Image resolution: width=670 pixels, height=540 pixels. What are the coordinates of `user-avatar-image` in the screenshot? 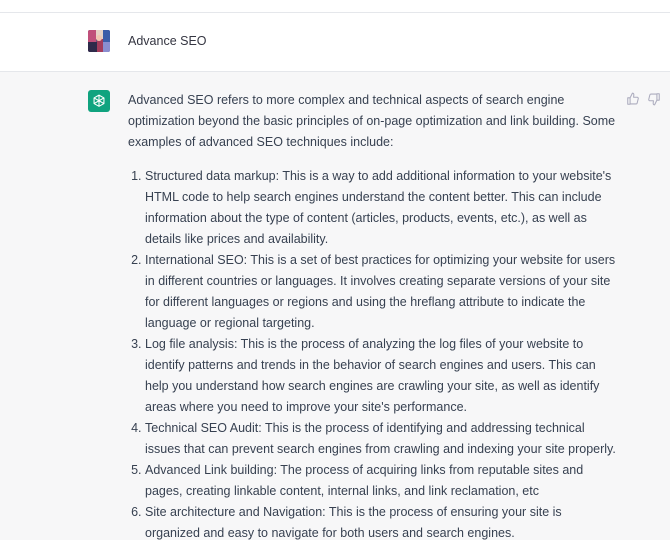 It's located at (99, 41).